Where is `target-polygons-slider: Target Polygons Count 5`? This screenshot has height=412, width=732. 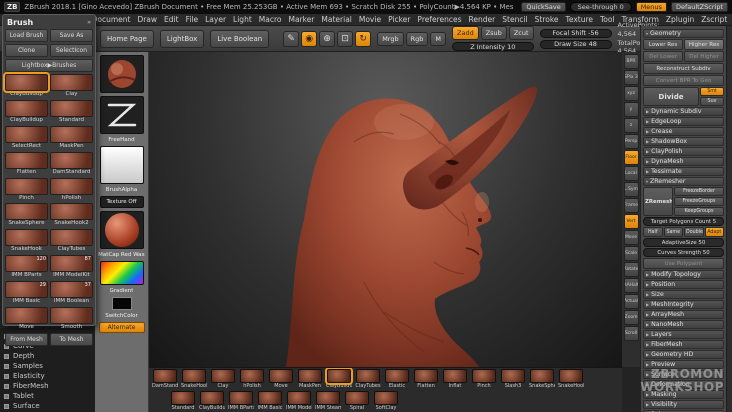 target-polygons-slider: Target Polygons Count 5 is located at coordinates (683, 221).